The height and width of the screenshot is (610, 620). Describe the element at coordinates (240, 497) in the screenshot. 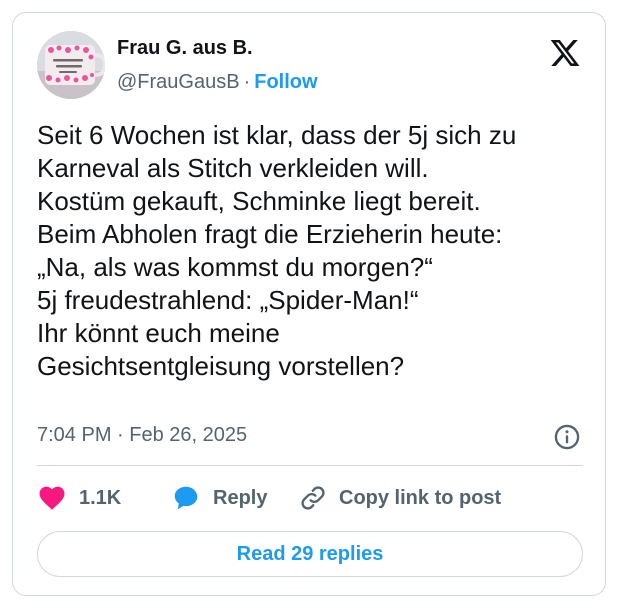

I see `reply-label: Reply` at that location.